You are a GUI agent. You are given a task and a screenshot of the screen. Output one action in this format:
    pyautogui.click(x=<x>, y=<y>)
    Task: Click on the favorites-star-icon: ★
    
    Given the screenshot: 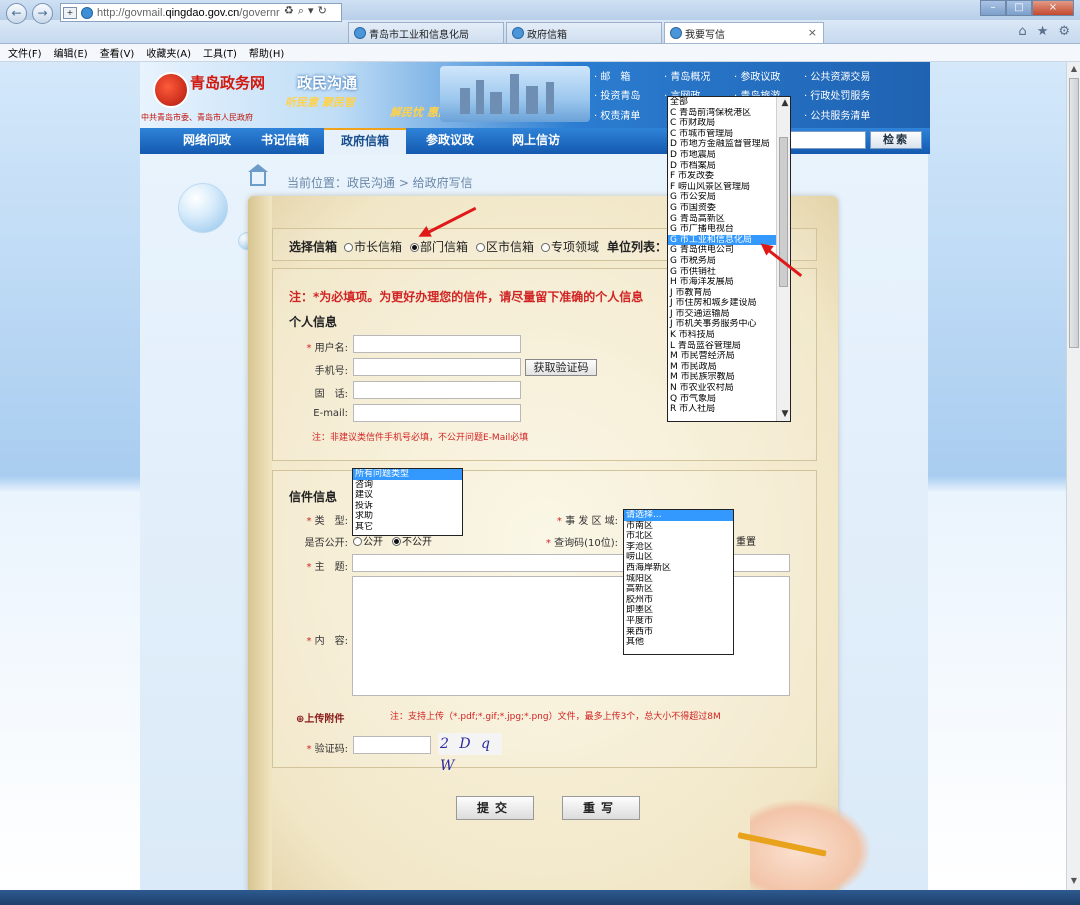 What is the action you would take?
    pyautogui.click(x=1043, y=31)
    